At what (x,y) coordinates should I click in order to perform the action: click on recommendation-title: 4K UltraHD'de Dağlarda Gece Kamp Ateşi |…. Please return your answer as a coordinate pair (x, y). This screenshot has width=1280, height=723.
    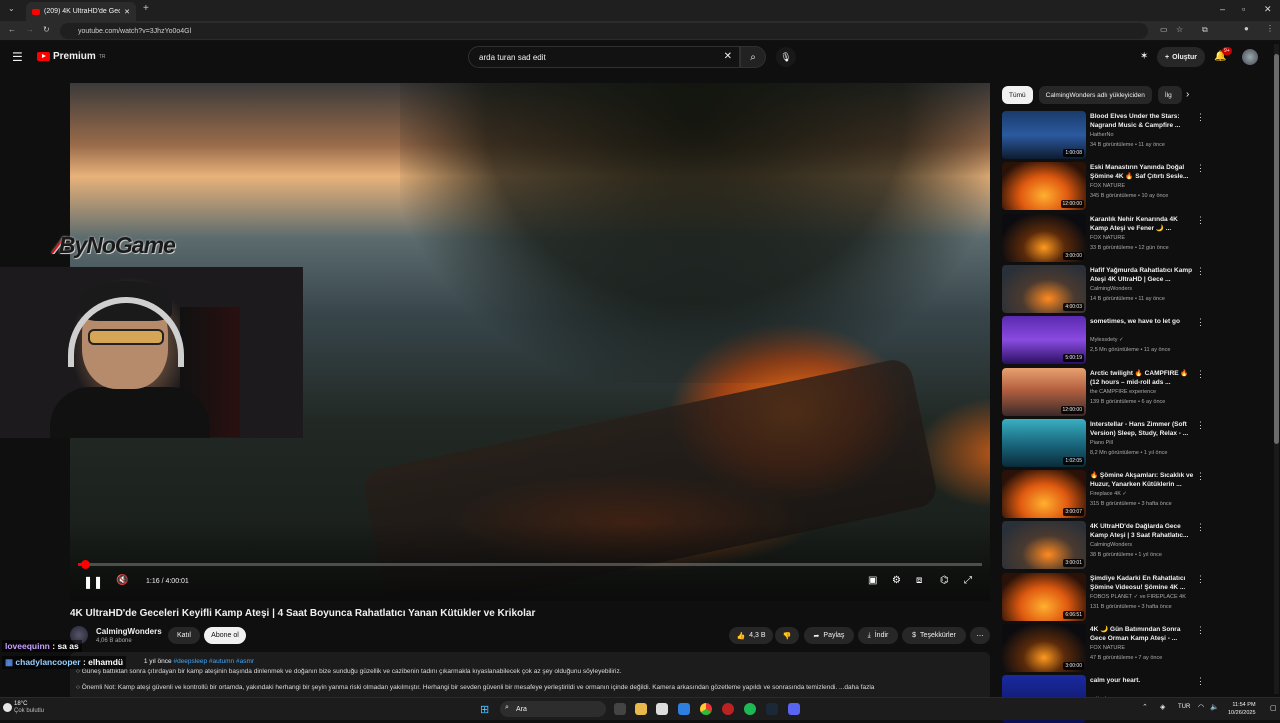
    Looking at the image, I should click on (1142, 531).